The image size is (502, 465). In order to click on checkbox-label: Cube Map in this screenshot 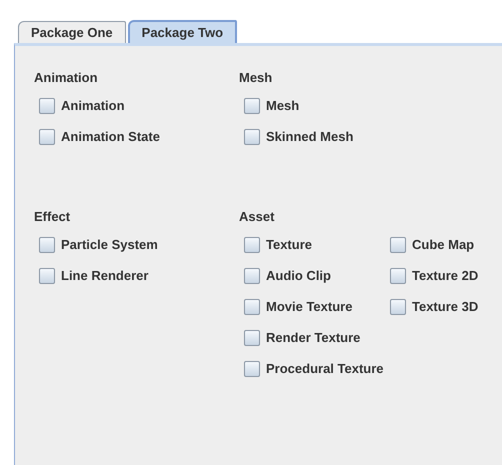, I will do `click(443, 244)`.